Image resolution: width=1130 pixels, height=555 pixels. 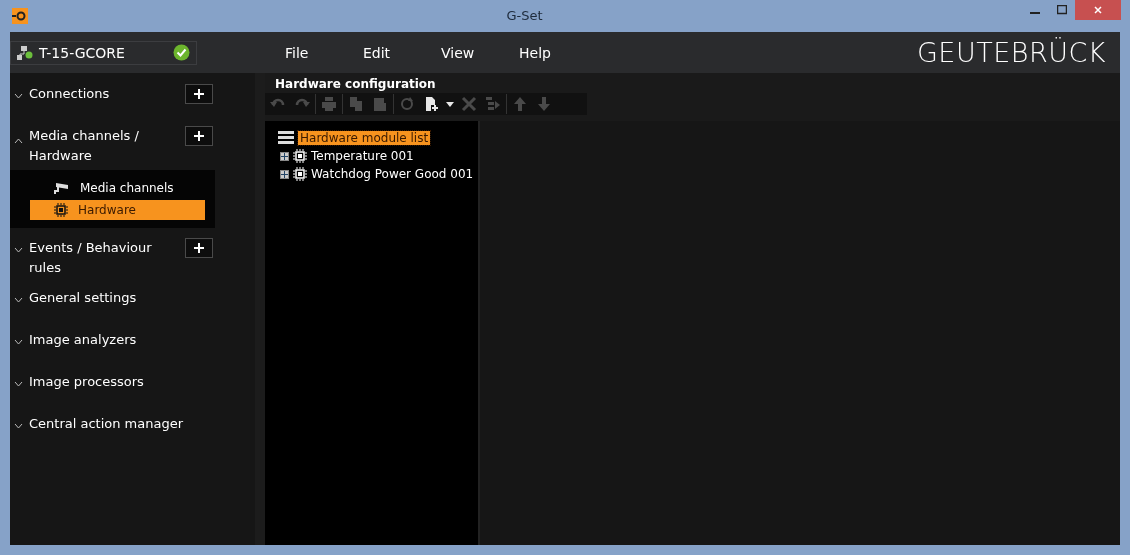 I want to click on print-icon, so click(x=329, y=104).